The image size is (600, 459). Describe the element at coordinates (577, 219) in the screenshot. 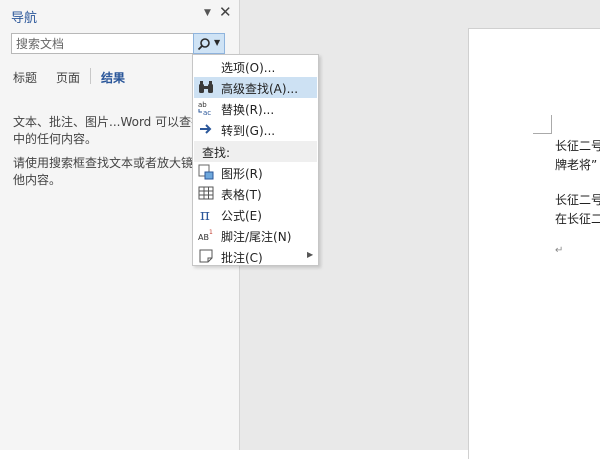

I see `document-text-line: 在长征二号` at that location.